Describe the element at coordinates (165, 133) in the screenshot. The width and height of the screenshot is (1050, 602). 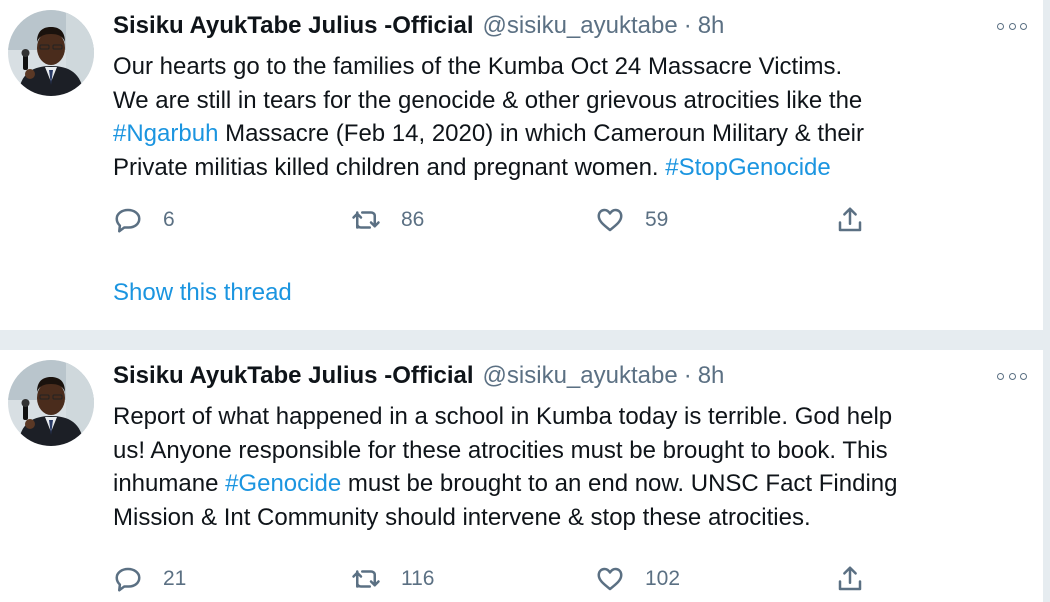
I see `hashtag-link: #Ngarbuh` at that location.